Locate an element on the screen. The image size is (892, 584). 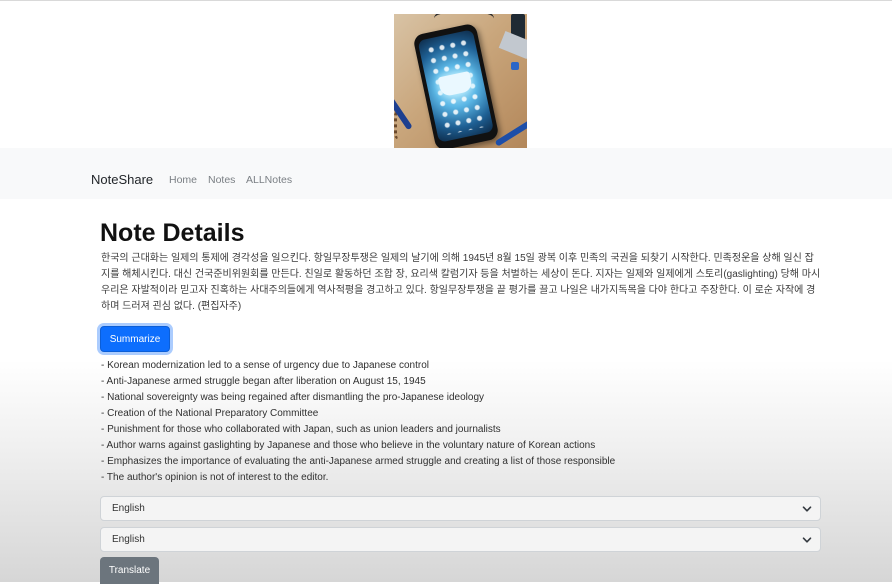
pen-shape is located at coordinates (510, 133).